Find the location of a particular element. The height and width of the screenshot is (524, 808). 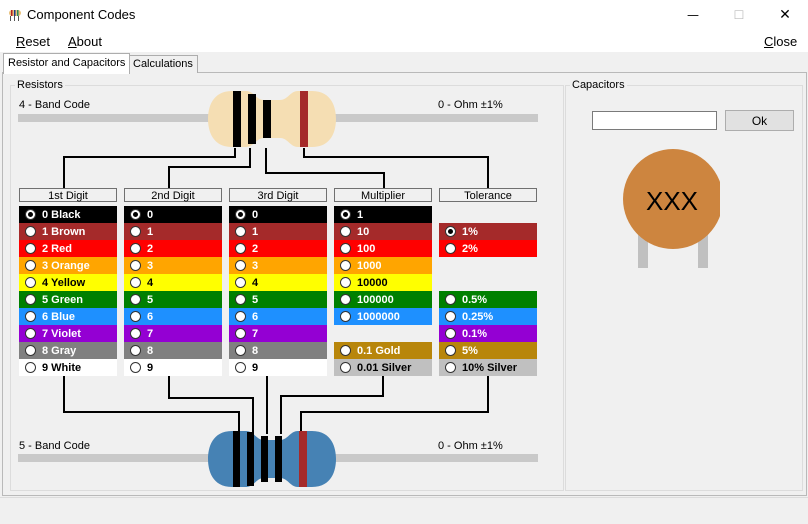

multiplier-option: 1000000 is located at coordinates (383, 316).